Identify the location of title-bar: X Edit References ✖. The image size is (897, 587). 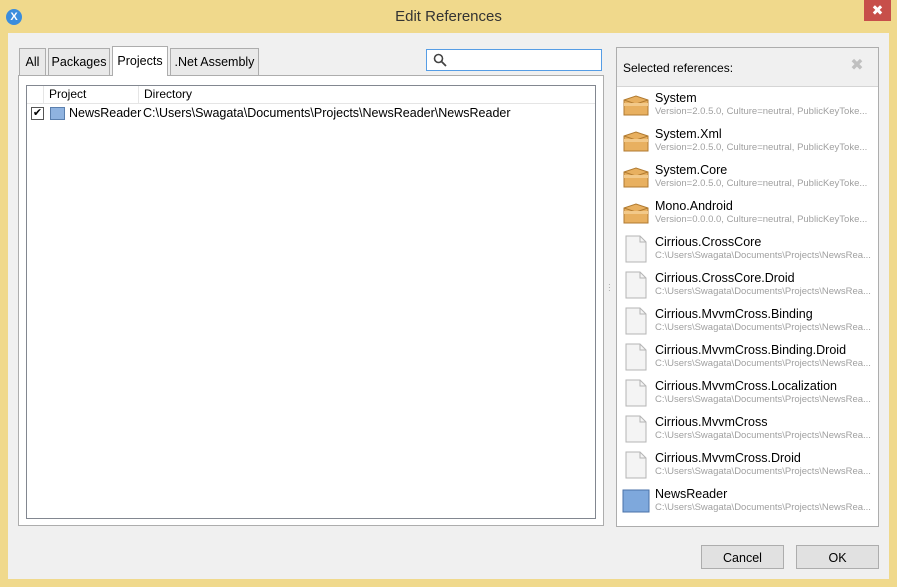
(448, 16).